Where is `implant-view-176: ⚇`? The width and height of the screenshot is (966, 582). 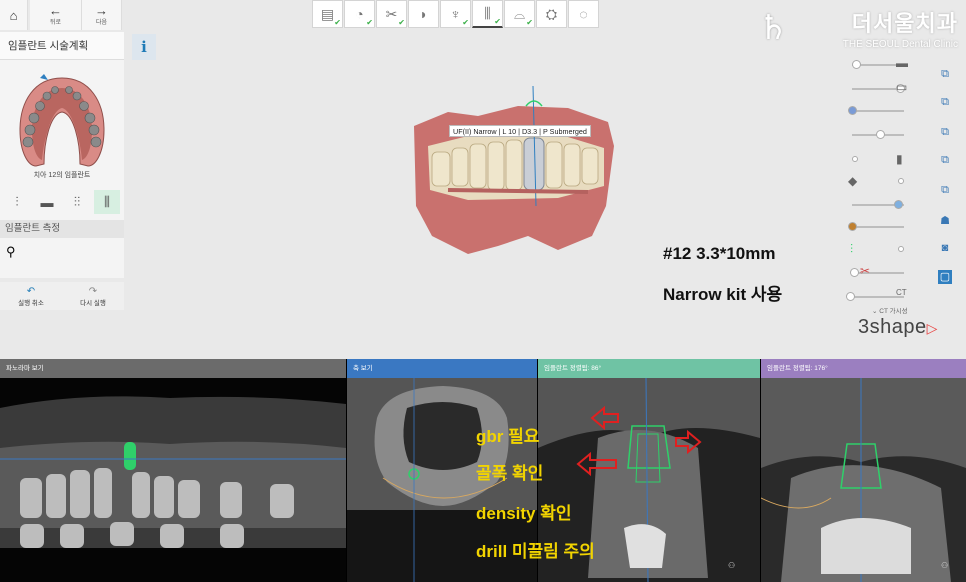
implant-view-176: ⚇ is located at coordinates (863, 480).